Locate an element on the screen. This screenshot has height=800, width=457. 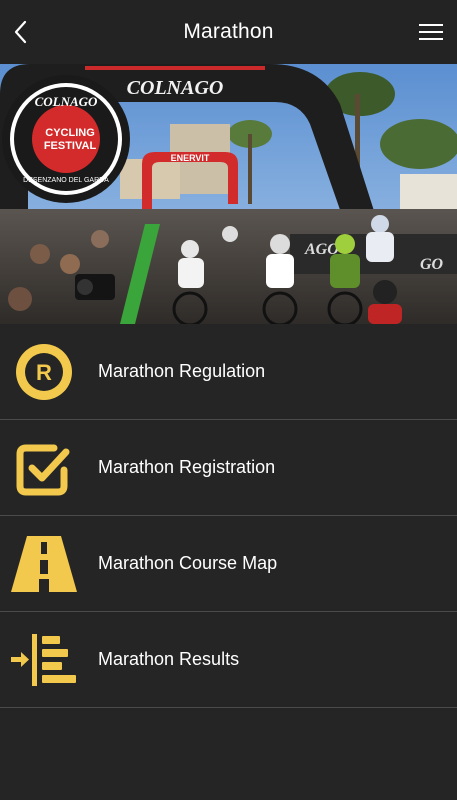
road-icon is located at coordinates (44, 564).